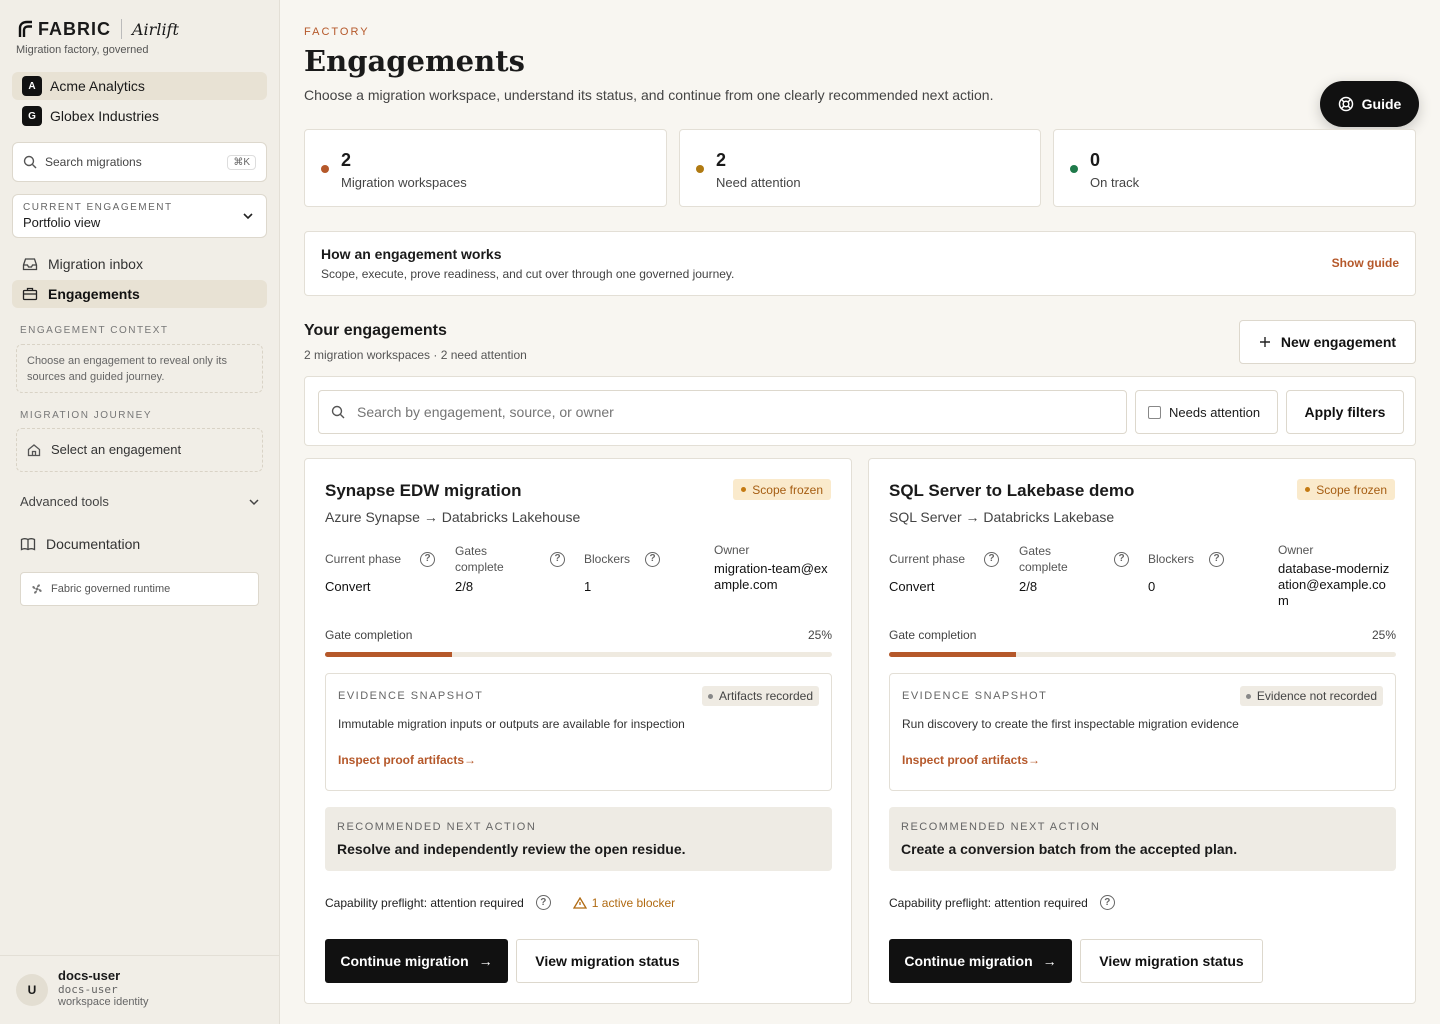  I want to click on stat-migration-workspaces: 2 Migration workspaces, so click(485, 168).